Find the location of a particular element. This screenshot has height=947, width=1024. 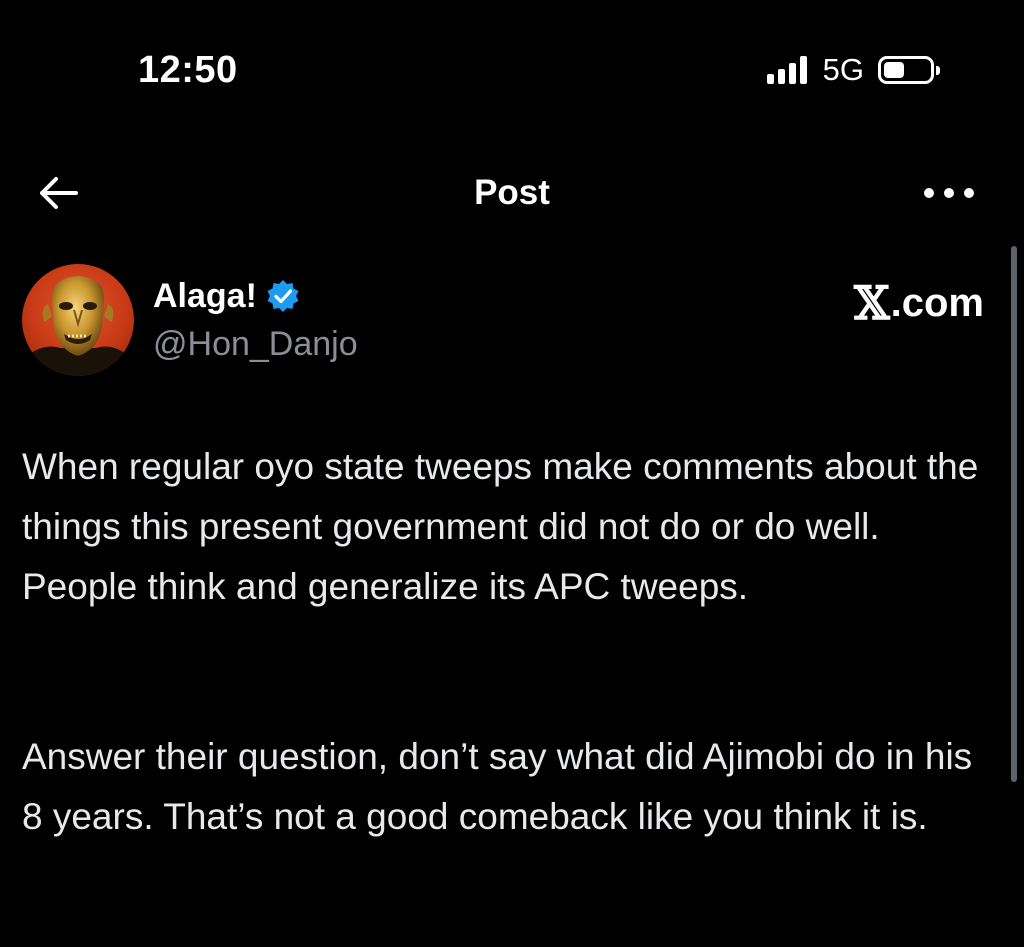

more-options-button is located at coordinates (949, 193).